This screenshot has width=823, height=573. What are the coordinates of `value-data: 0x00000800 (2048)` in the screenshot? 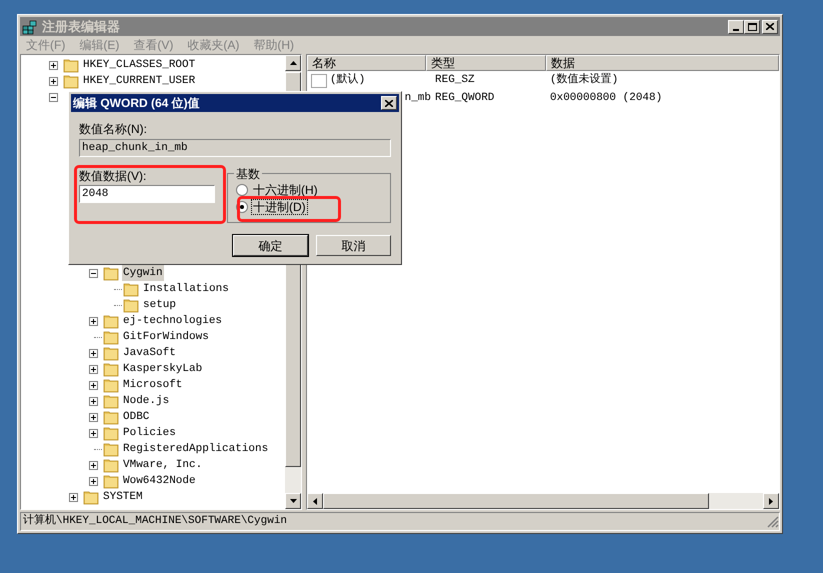 It's located at (606, 98).